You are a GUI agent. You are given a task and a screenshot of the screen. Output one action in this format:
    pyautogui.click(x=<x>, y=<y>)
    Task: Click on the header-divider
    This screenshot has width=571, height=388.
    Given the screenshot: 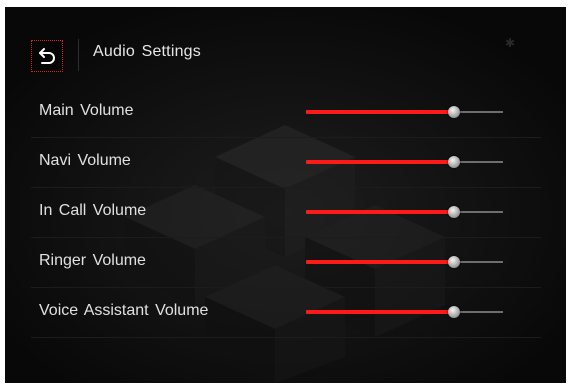 What is the action you would take?
    pyautogui.click(x=78, y=55)
    